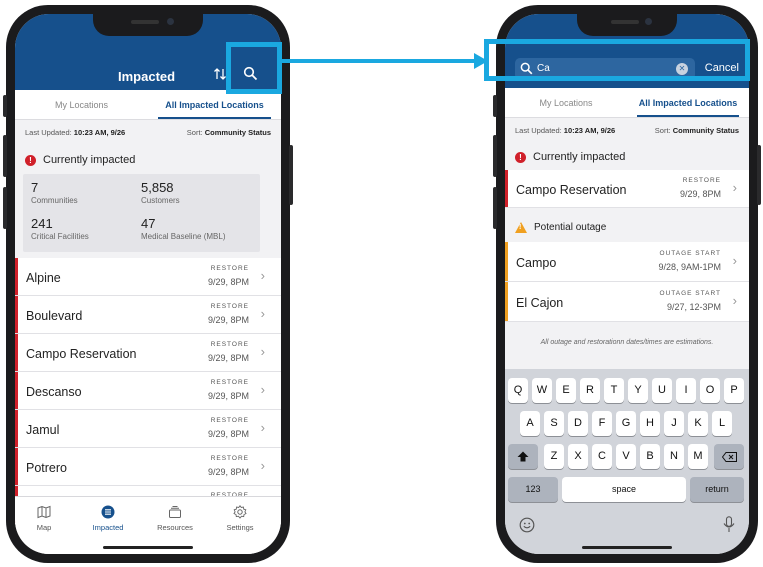 The height and width of the screenshot is (567, 763). Describe the element at coordinates (662, 390) in the screenshot. I see `key-u: U` at that location.